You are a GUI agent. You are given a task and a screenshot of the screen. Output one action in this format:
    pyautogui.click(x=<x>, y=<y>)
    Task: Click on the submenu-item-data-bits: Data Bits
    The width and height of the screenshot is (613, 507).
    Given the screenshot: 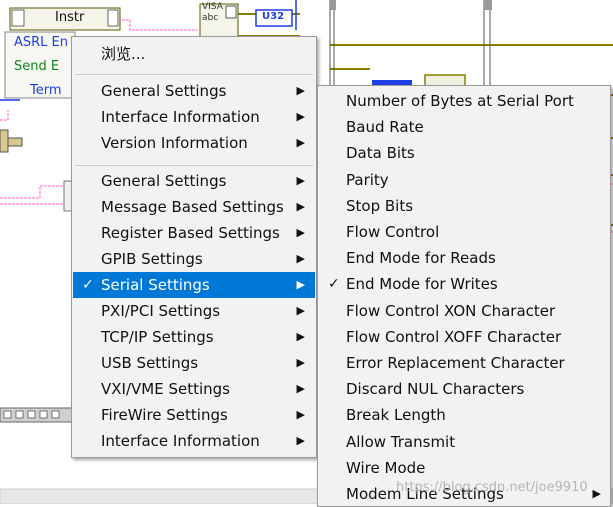 What is the action you would take?
    pyautogui.click(x=464, y=153)
    